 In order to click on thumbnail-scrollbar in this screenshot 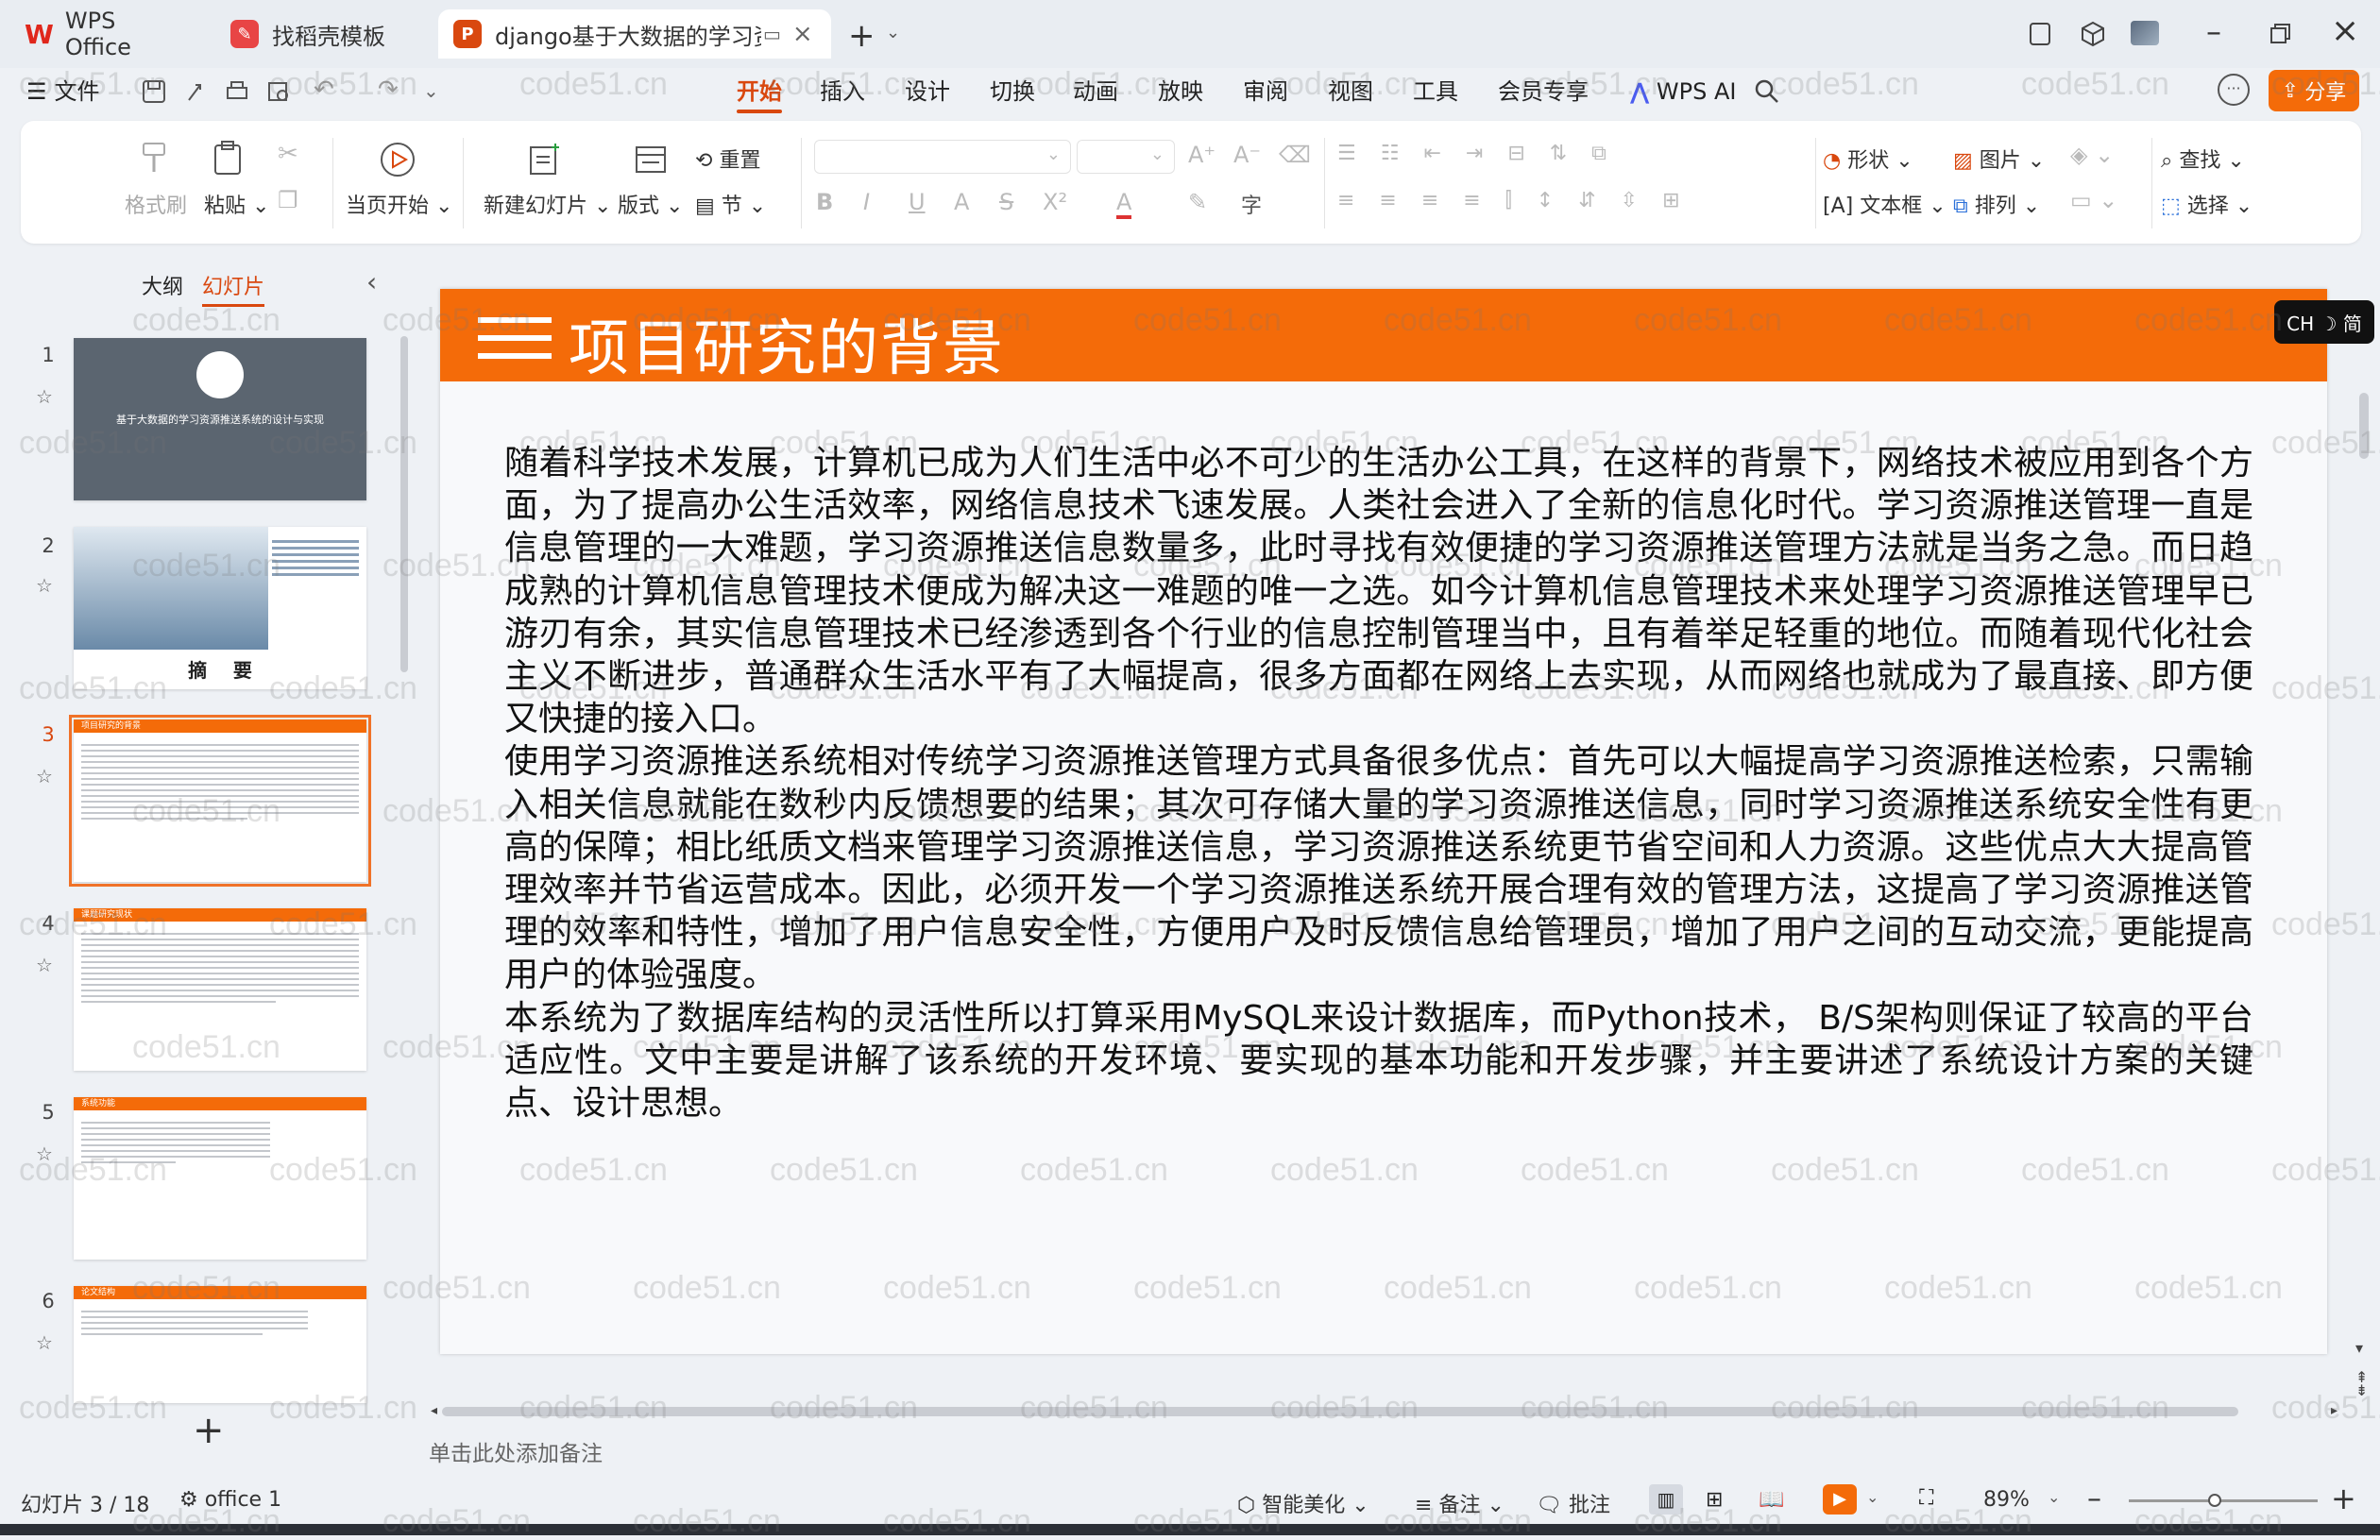, I will do `click(404, 504)`.